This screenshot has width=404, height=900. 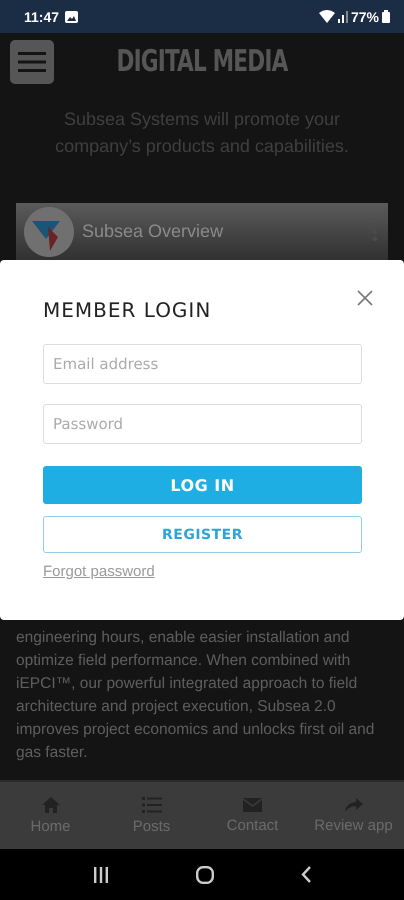 What do you see at coordinates (51, 804) in the screenshot?
I see `home-icon` at bounding box center [51, 804].